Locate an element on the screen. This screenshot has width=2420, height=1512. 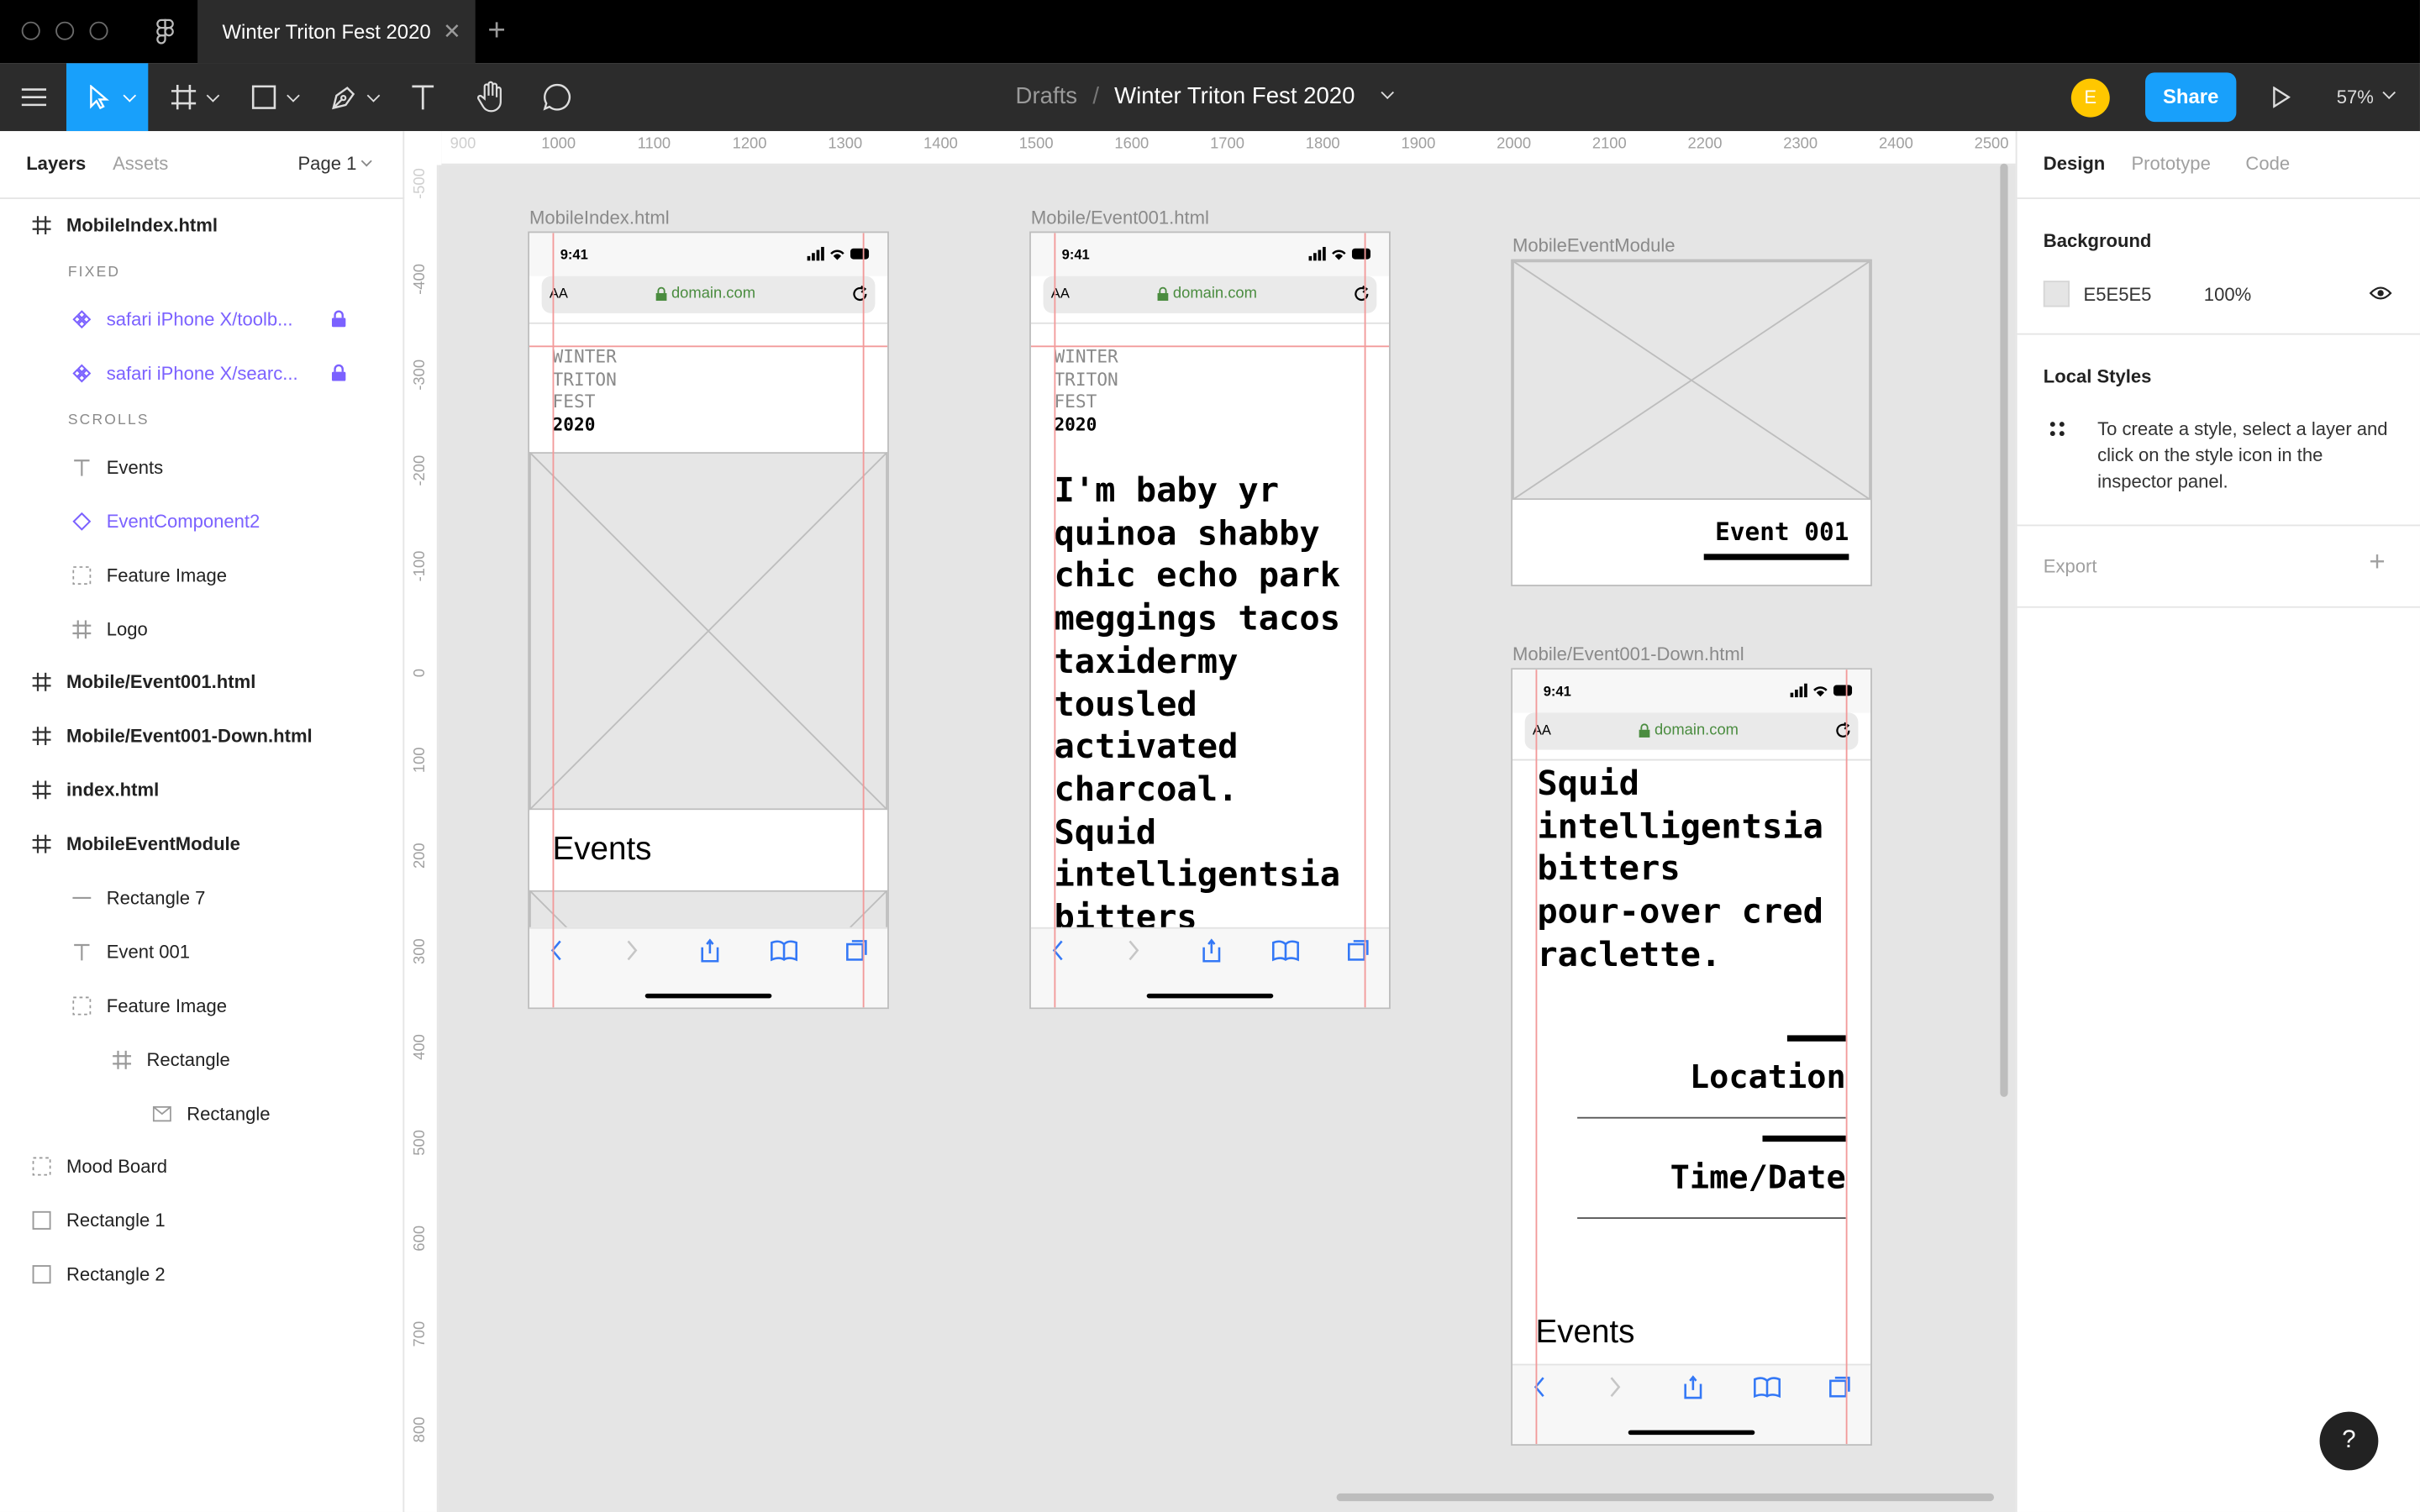
text-line: taxidermy is located at coordinates (1146, 662).